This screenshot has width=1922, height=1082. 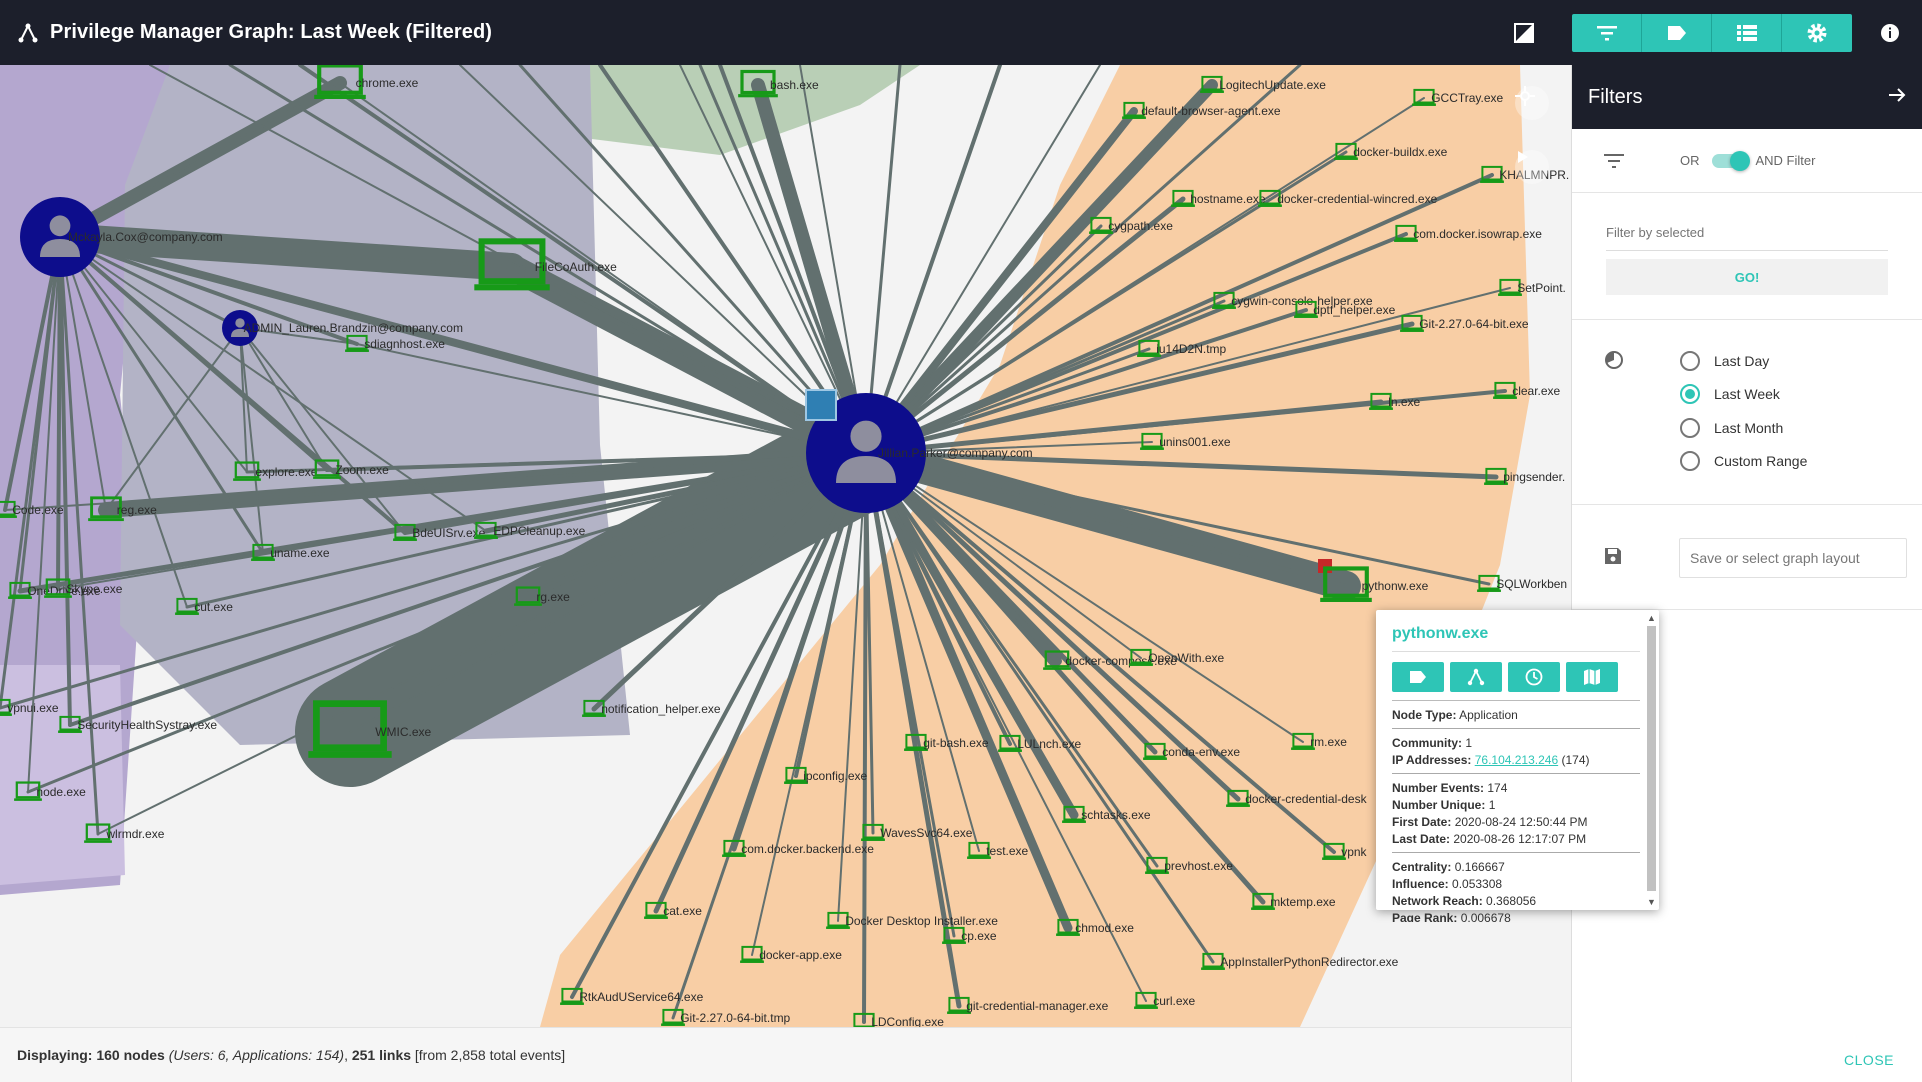 I want to click on filters-header: Filters, so click(x=1747, y=97).